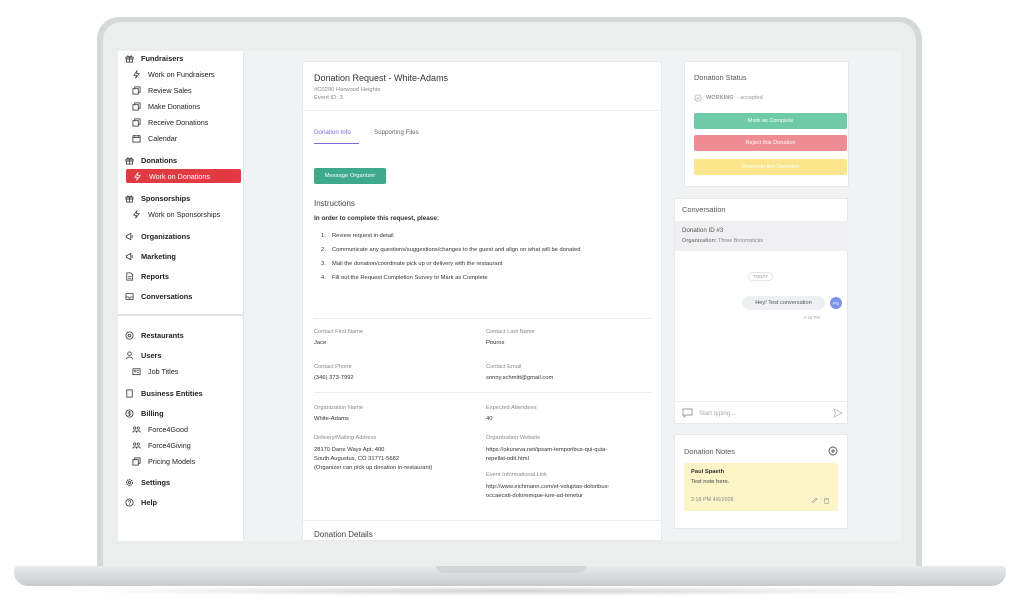 This screenshot has width=1024, height=606. I want to click on conversation-org: Organization: Three Broomsticks, so click(723, 241).